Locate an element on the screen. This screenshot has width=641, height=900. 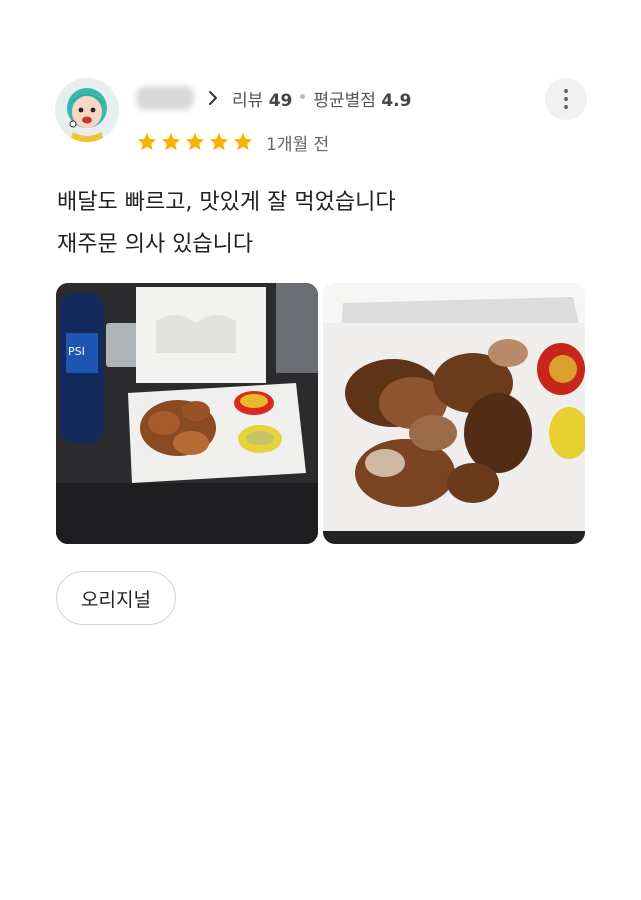
avatar-icon is located at coordinates (87, 110).